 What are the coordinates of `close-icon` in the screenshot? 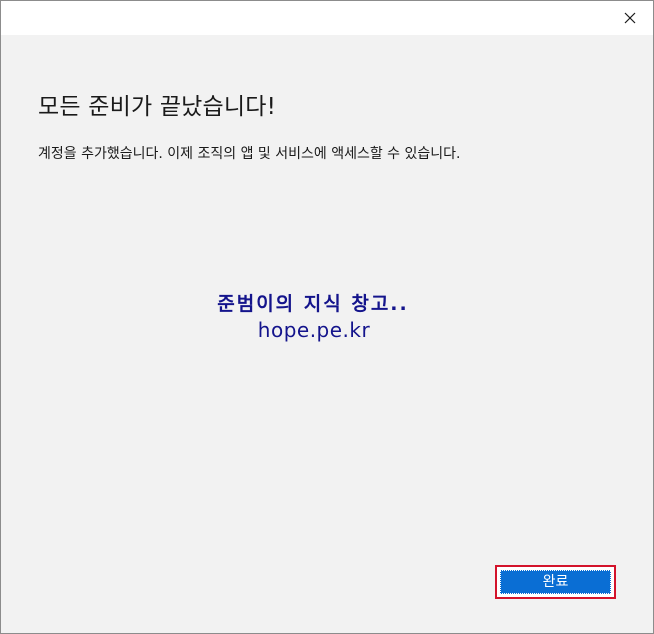 It's located at (630, 18).